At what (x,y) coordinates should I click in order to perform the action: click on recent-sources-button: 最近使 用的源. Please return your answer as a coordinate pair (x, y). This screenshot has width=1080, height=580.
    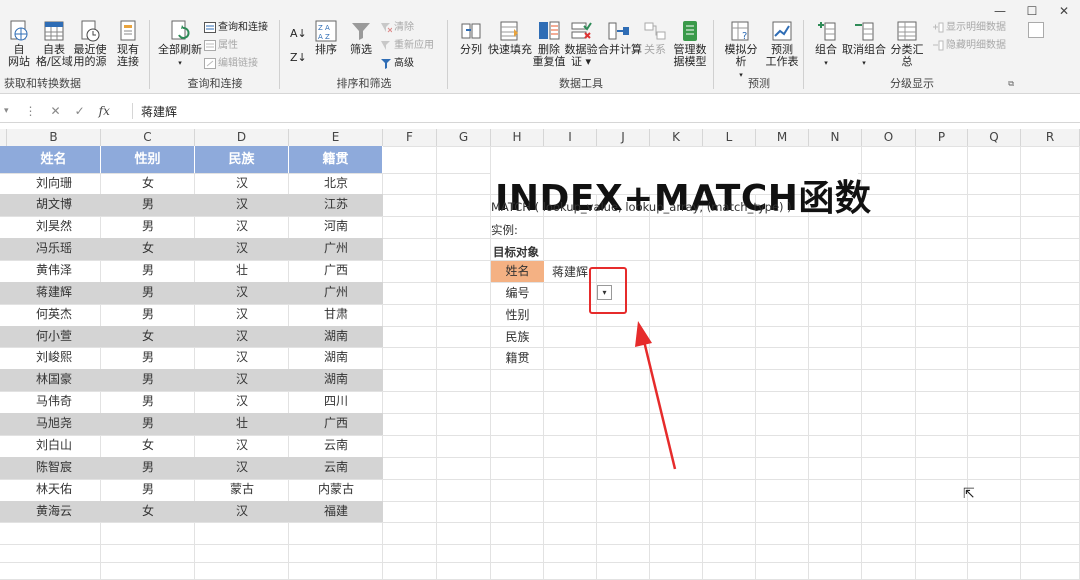
    Looking at the image, I should click on (90, 44).